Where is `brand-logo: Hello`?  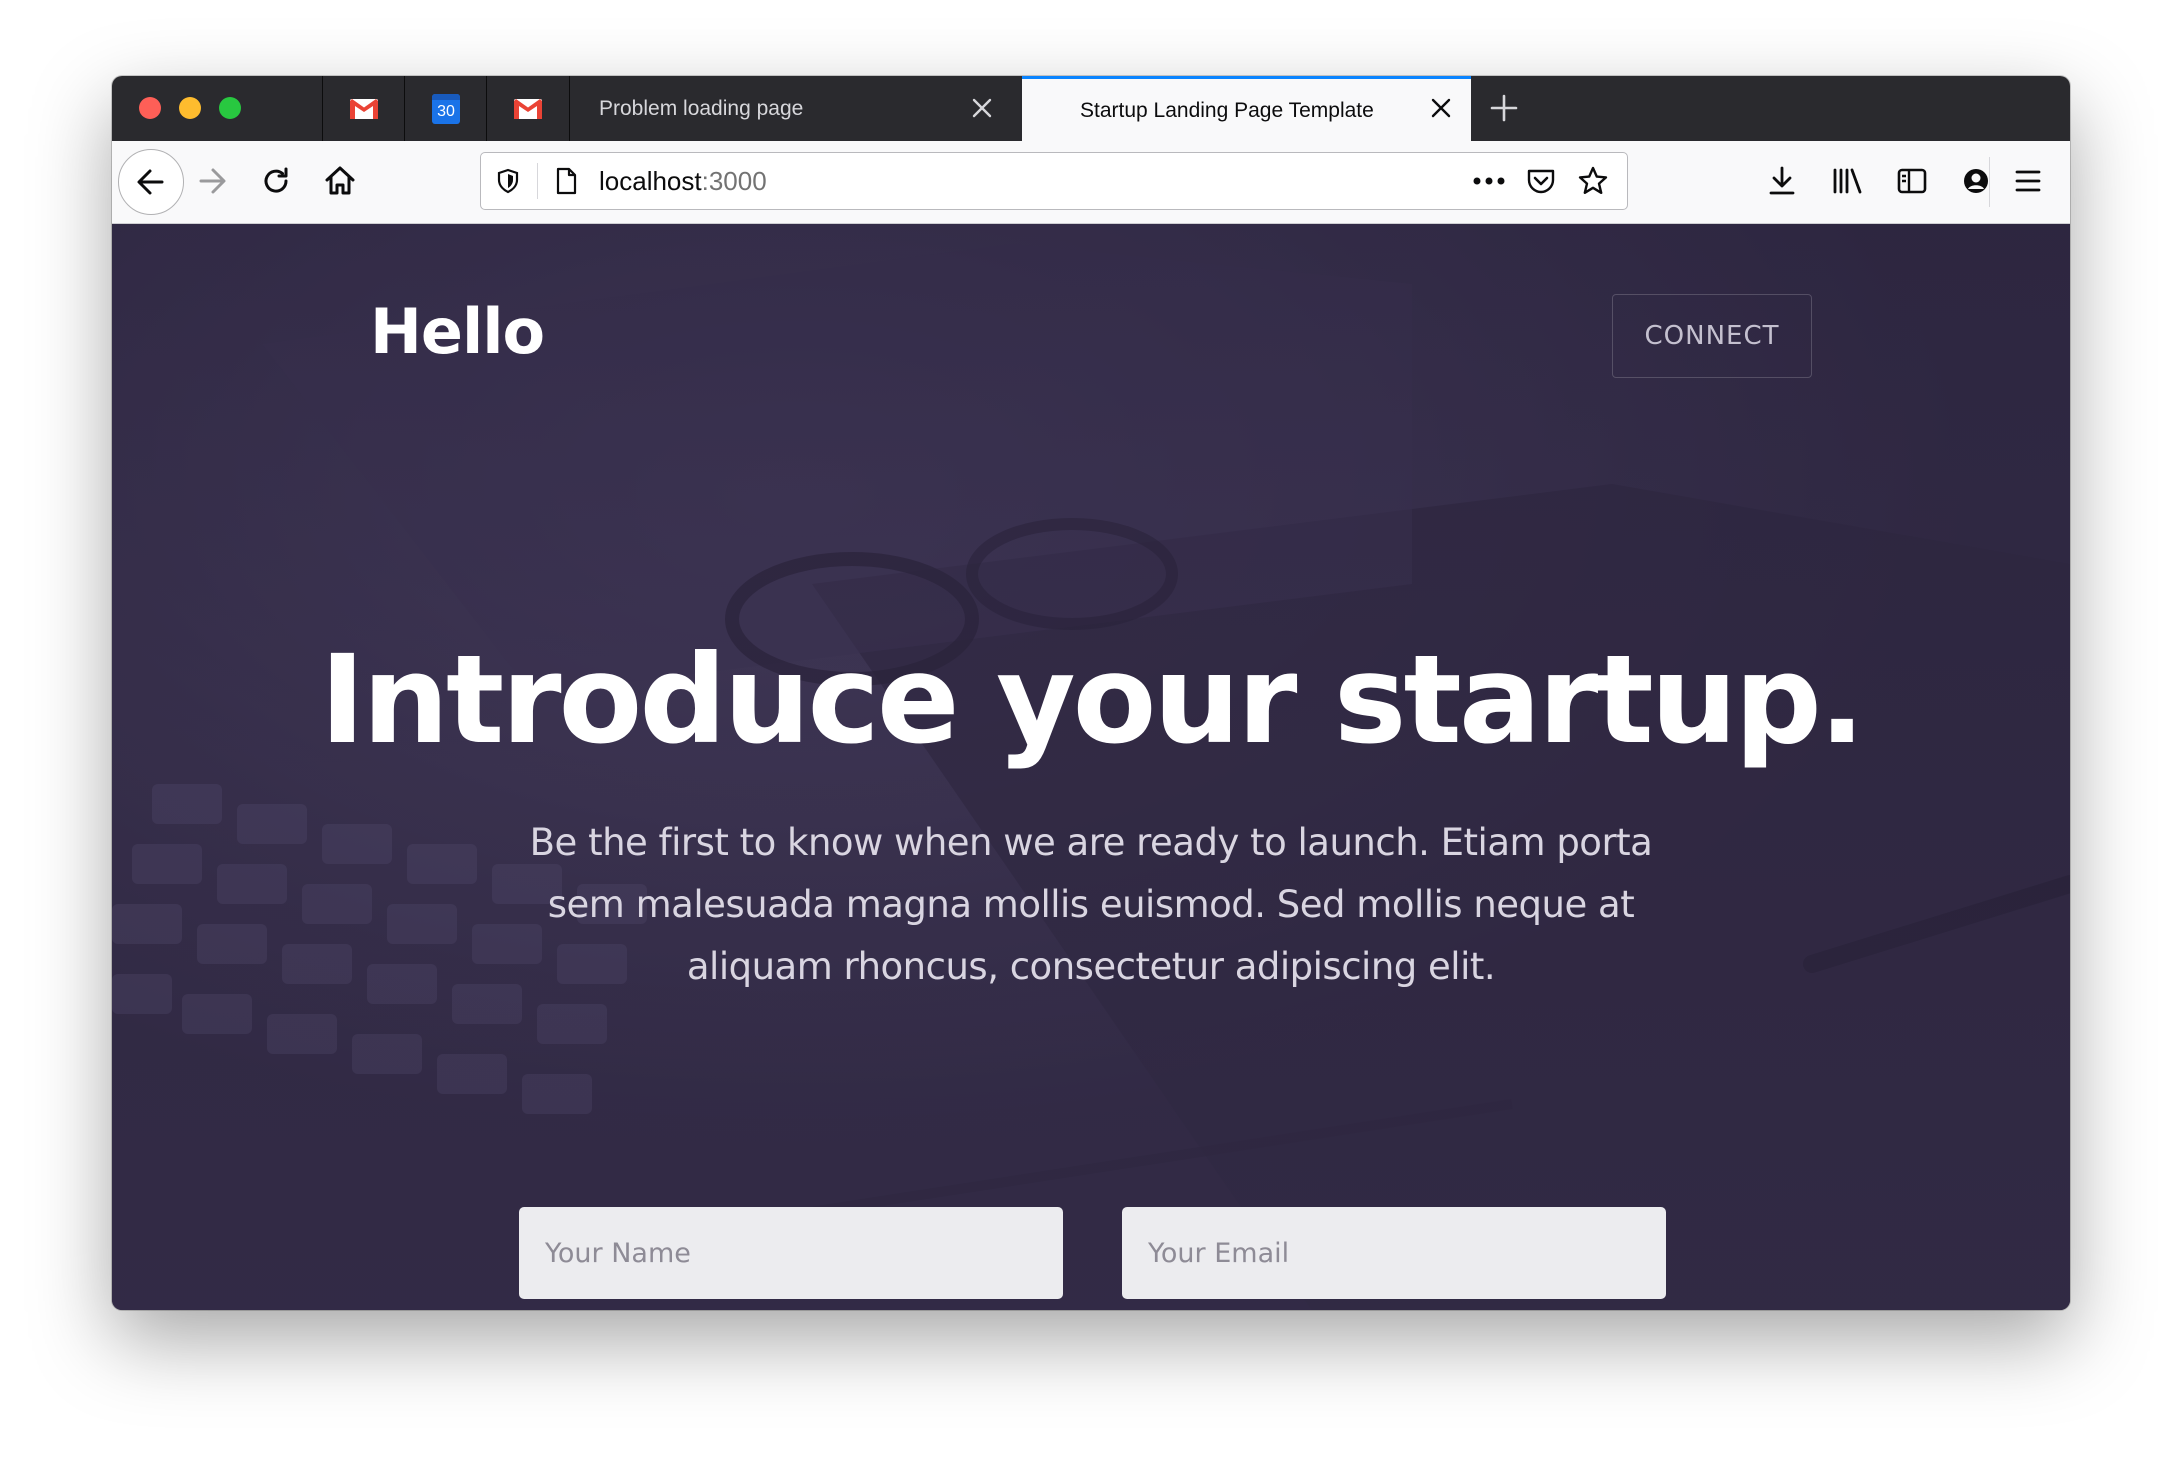 brand-logo: Hello is located at coordinates (457, 332).